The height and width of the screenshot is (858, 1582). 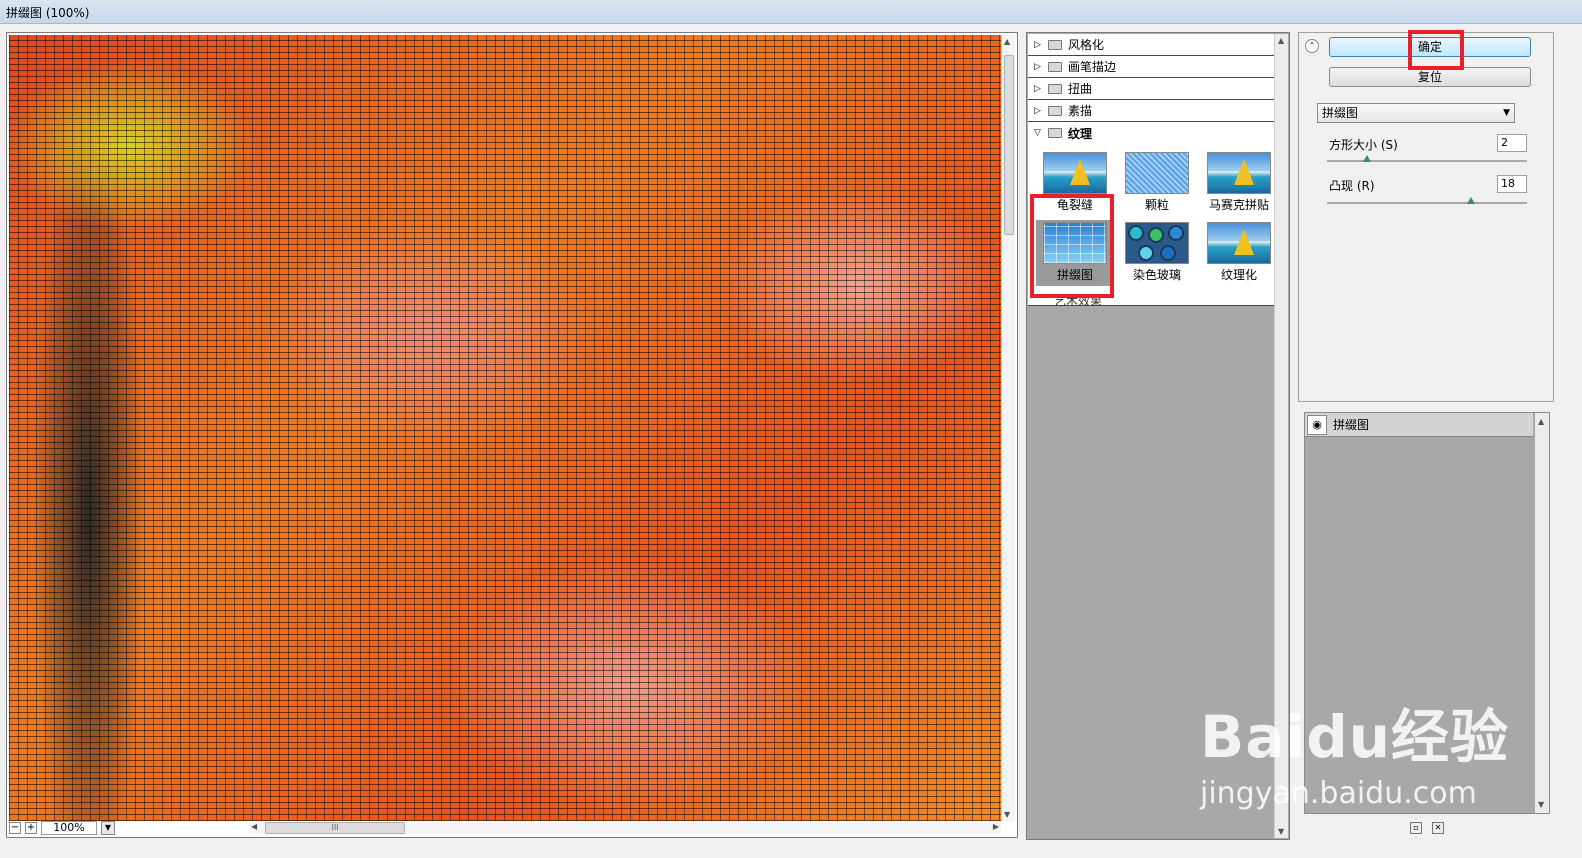 What do you see at coordinates (1238, 275) in the screenshot?
I see `filter-label: 纹理化` at bounding box center [1238, 275].